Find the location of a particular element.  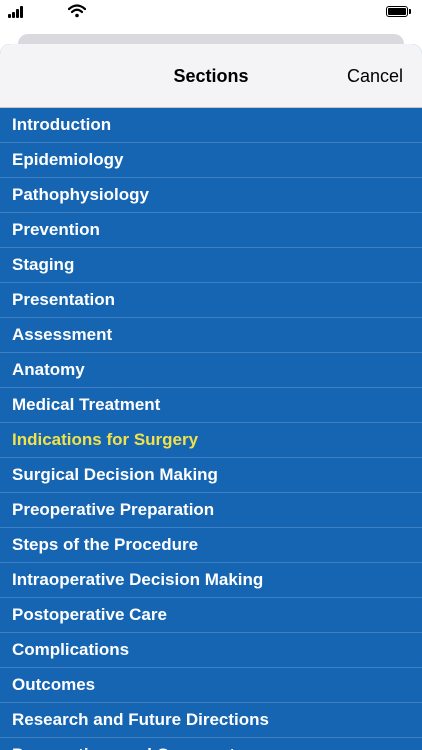

battery-icon is located at coordinates (399, 12).